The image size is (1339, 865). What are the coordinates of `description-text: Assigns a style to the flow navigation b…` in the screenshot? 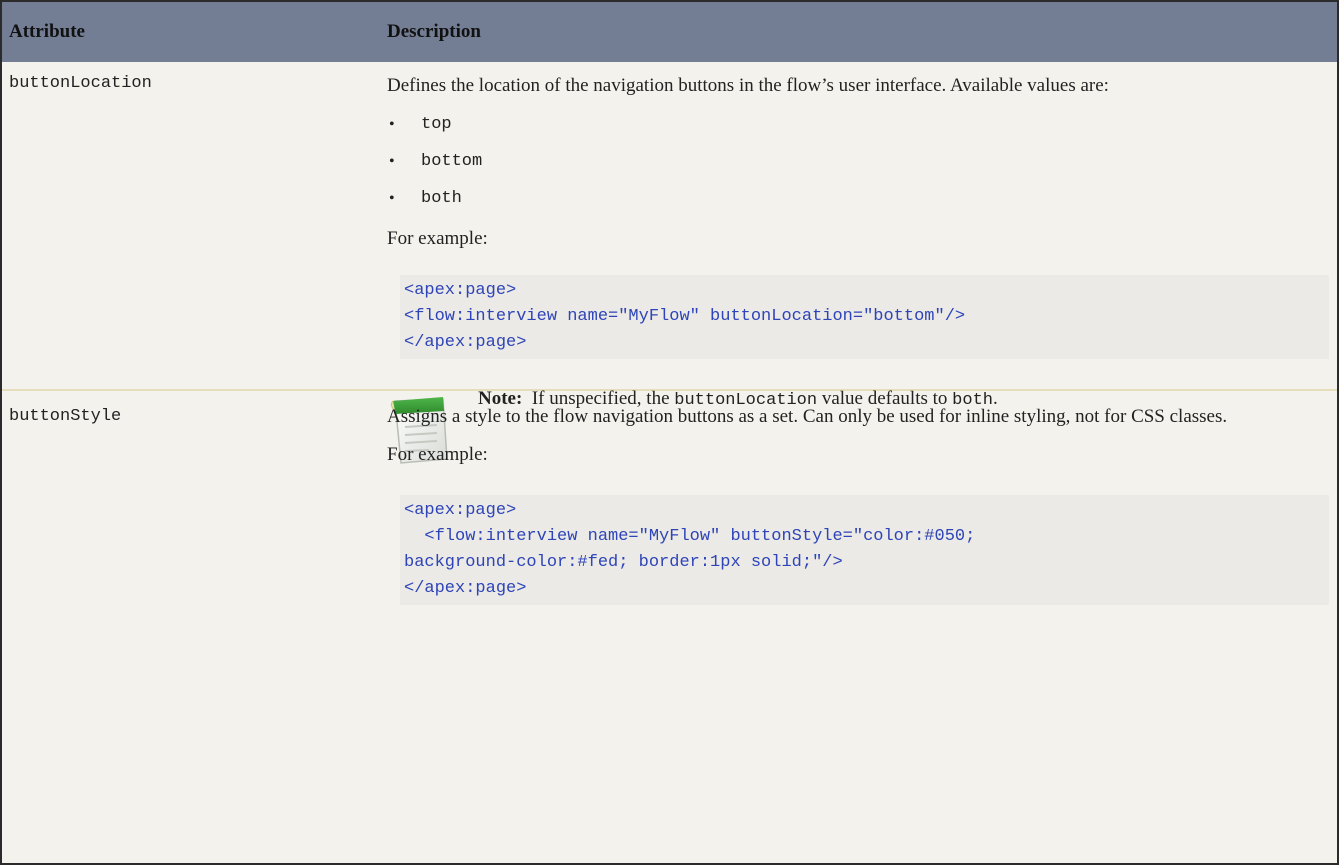 It's located at (807, 416).